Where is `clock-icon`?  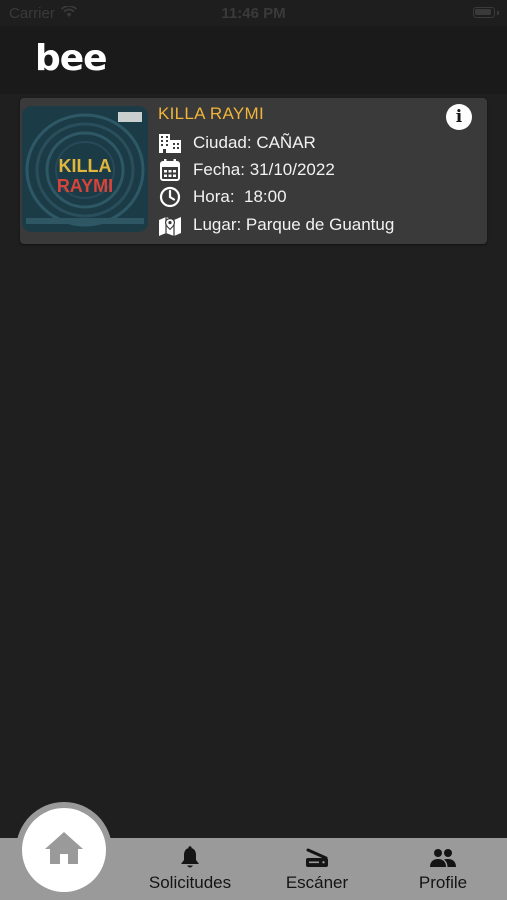
clock-icon is located at coordinates (170, 197).